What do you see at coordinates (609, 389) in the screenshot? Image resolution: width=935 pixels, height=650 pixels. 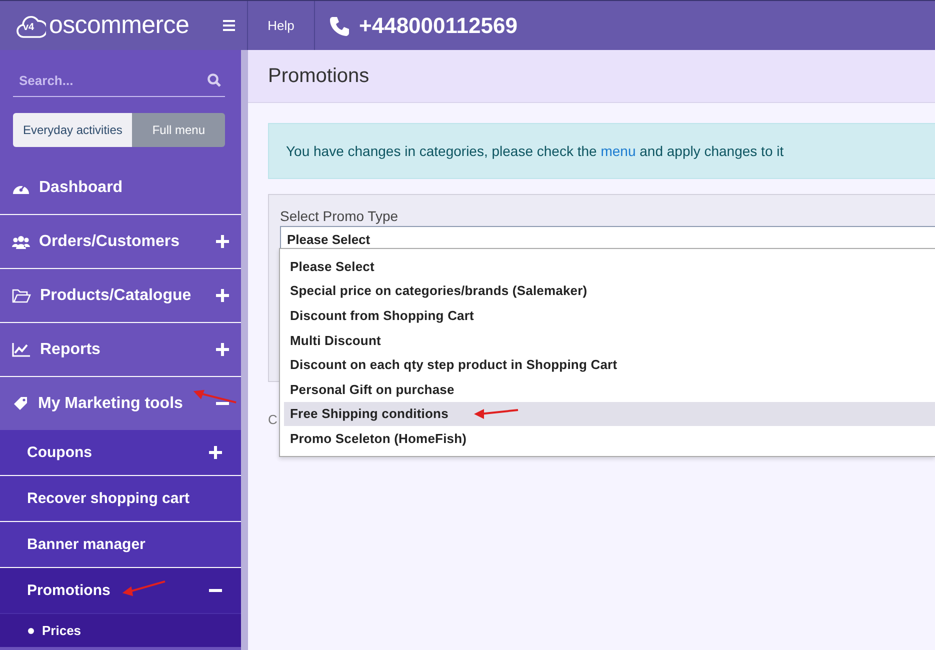 I see `dropdown-option: Personal Gift on purchase` at bounding box center [609, 389].